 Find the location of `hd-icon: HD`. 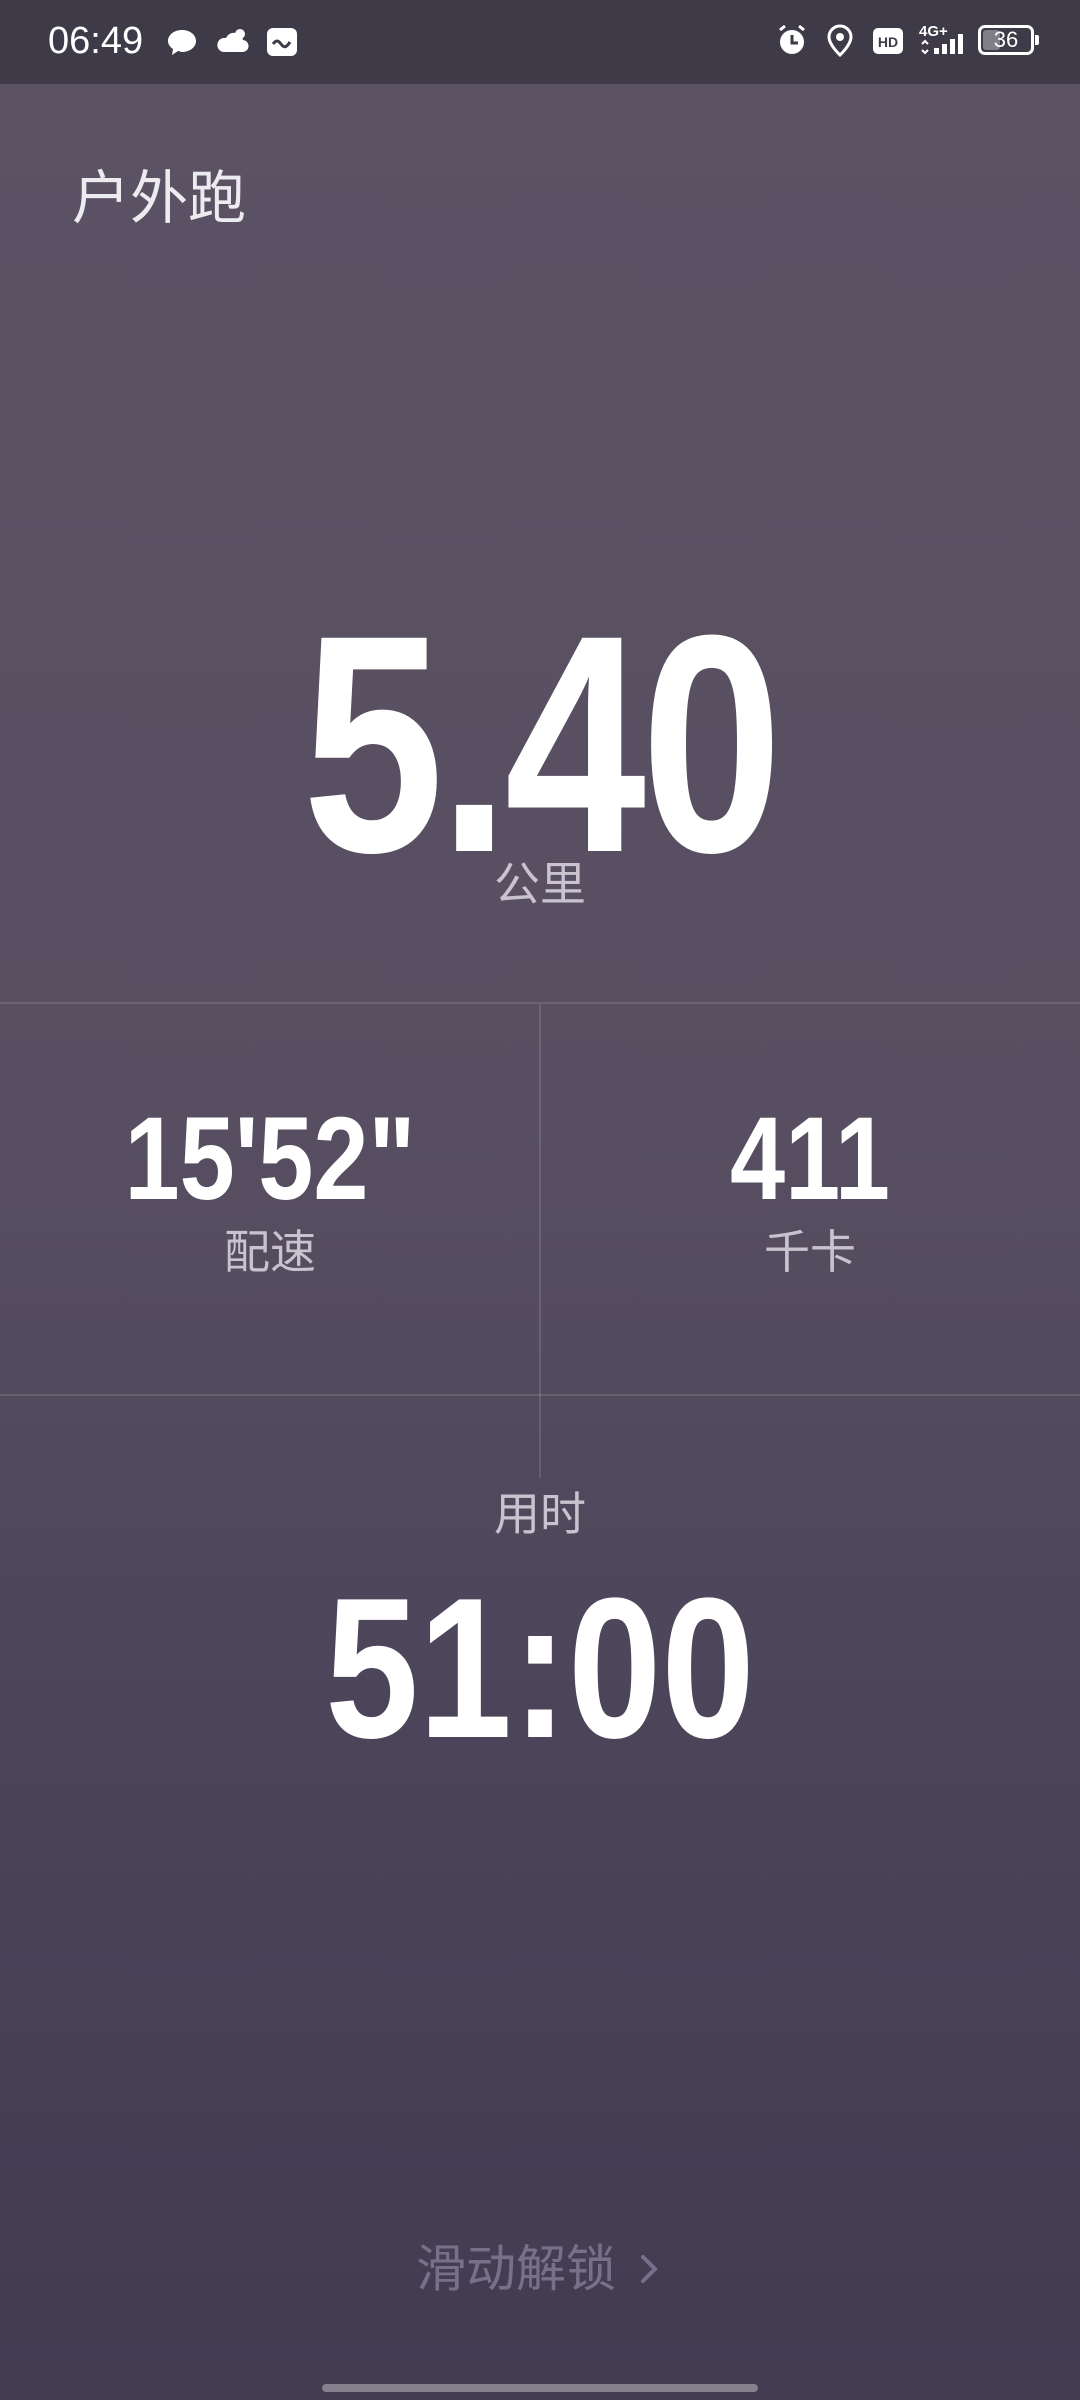

hd-icon: HD is located at coordinates (888, 41).